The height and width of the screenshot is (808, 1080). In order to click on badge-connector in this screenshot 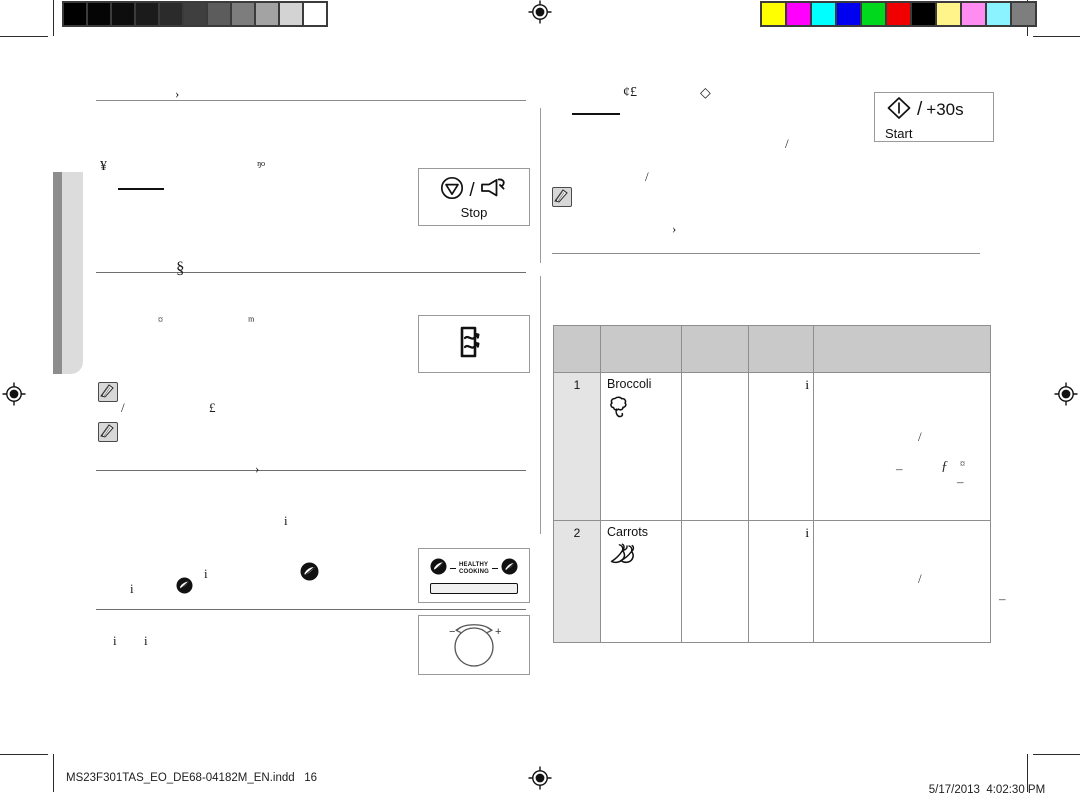, I will do `click(495, 568)`.